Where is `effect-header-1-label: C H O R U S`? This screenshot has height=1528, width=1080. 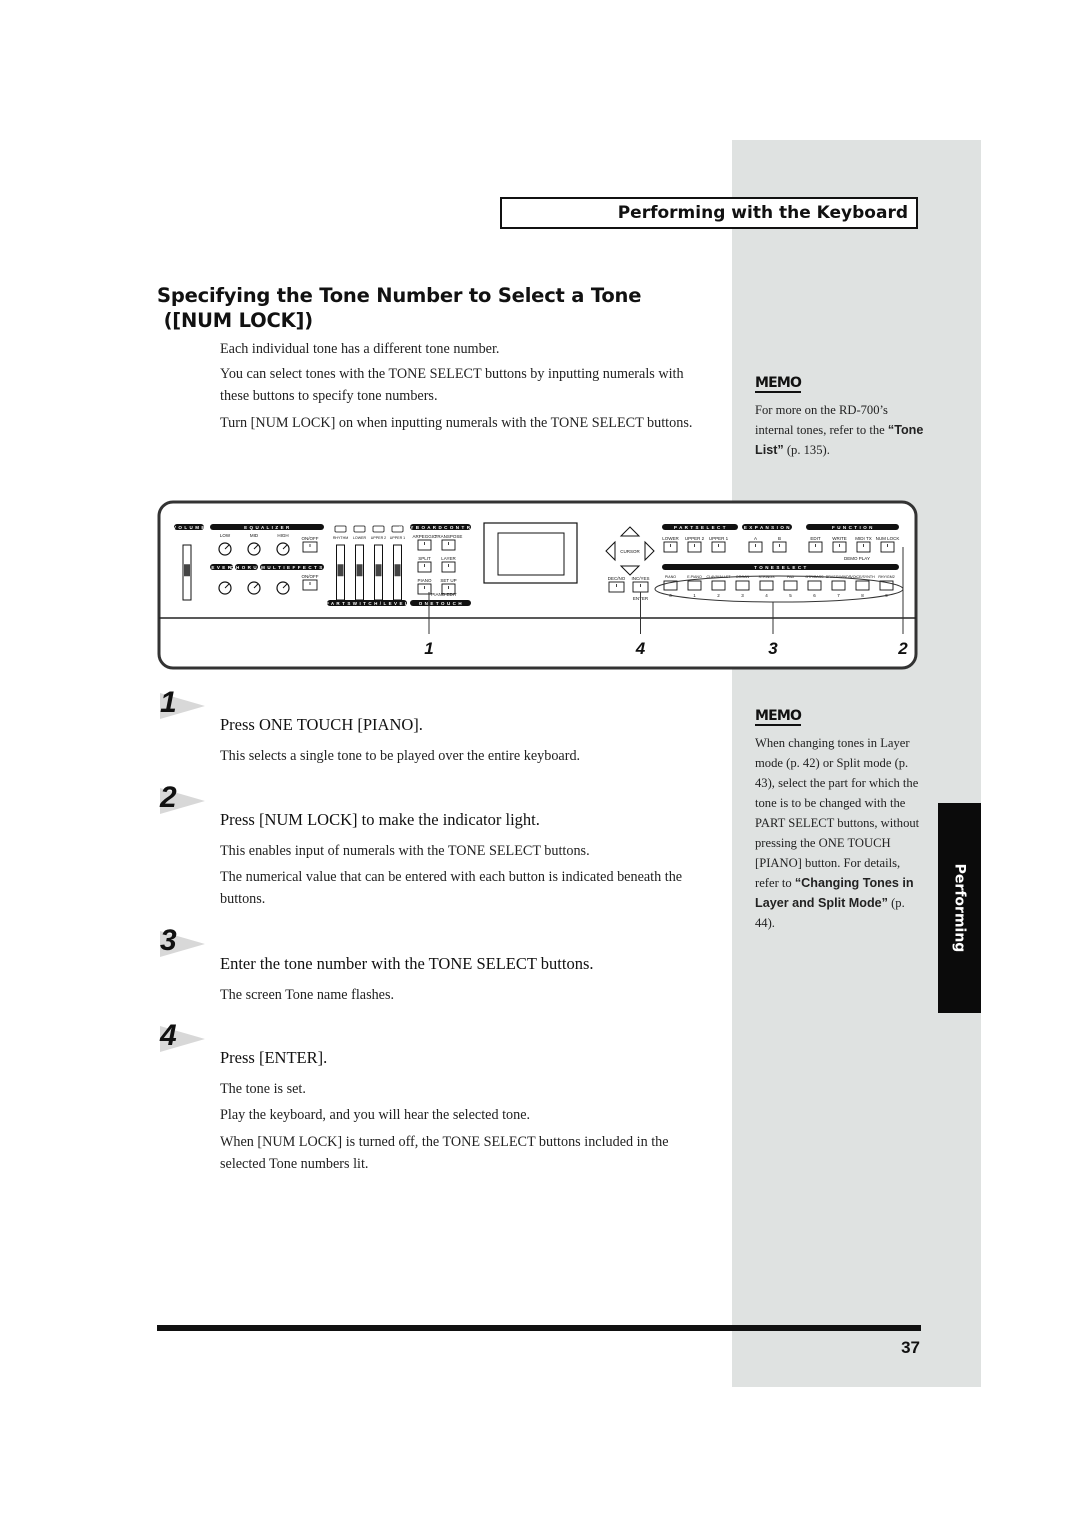
effect-header-1-label: C H O R U S is located at coordinates (246, 567).